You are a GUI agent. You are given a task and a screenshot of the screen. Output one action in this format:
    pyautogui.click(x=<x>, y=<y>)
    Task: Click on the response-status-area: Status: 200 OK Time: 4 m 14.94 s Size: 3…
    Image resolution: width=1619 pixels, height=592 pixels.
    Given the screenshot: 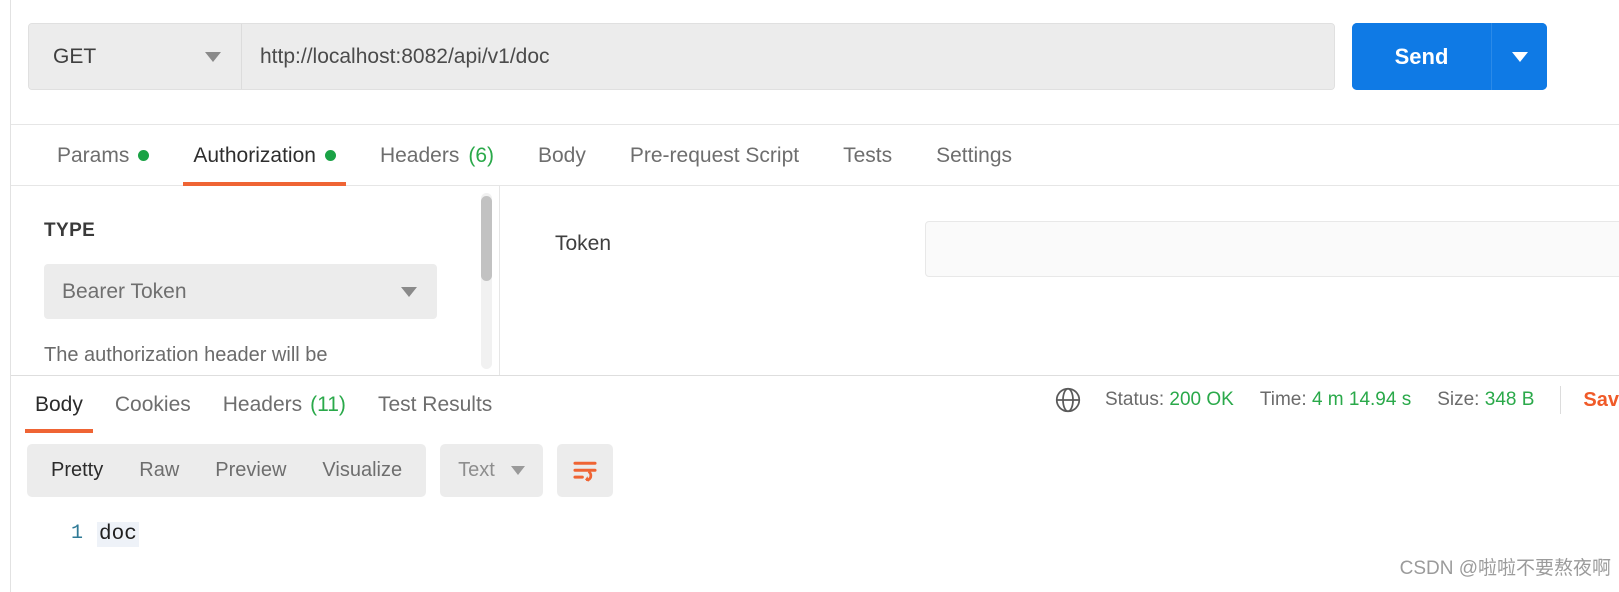 What is the action you would take?
    pyautogui.click(x=1336, y=400)
    